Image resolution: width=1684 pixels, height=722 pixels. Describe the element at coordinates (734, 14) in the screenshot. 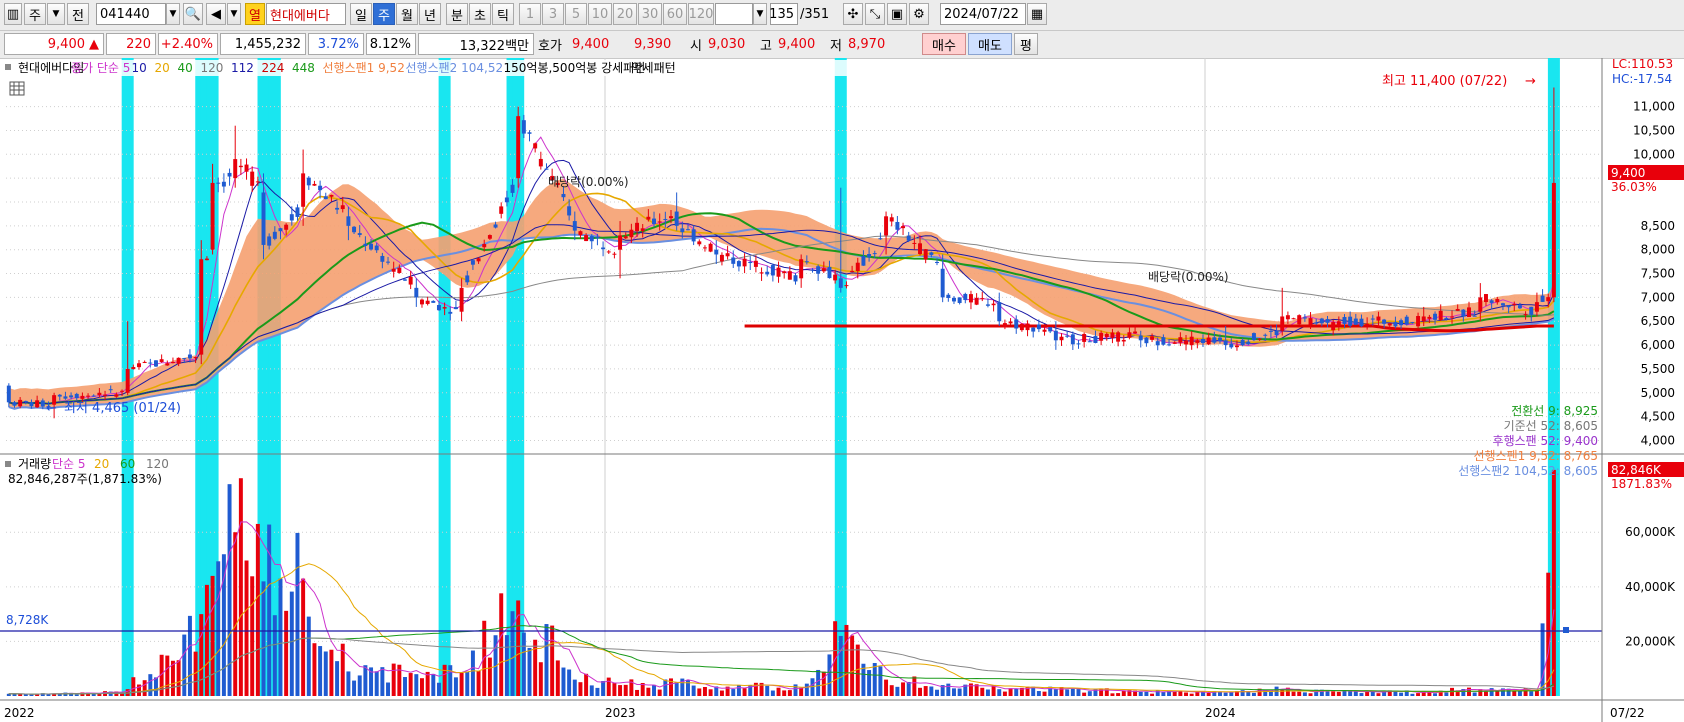

I see `custom-interval-input` at that location.